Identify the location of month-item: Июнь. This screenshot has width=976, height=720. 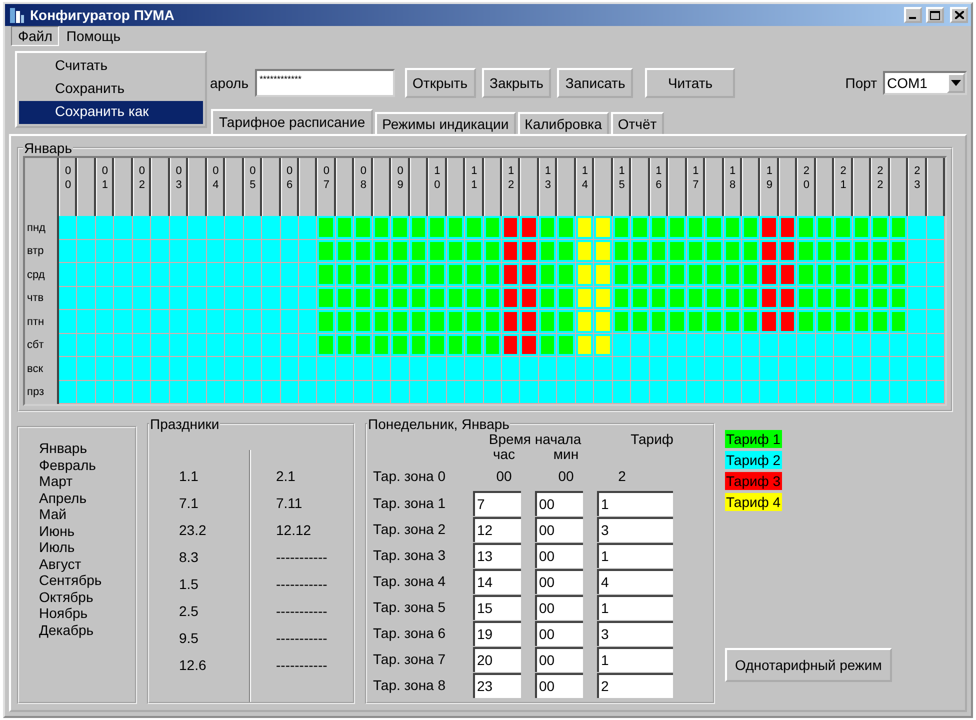
(87, 530).